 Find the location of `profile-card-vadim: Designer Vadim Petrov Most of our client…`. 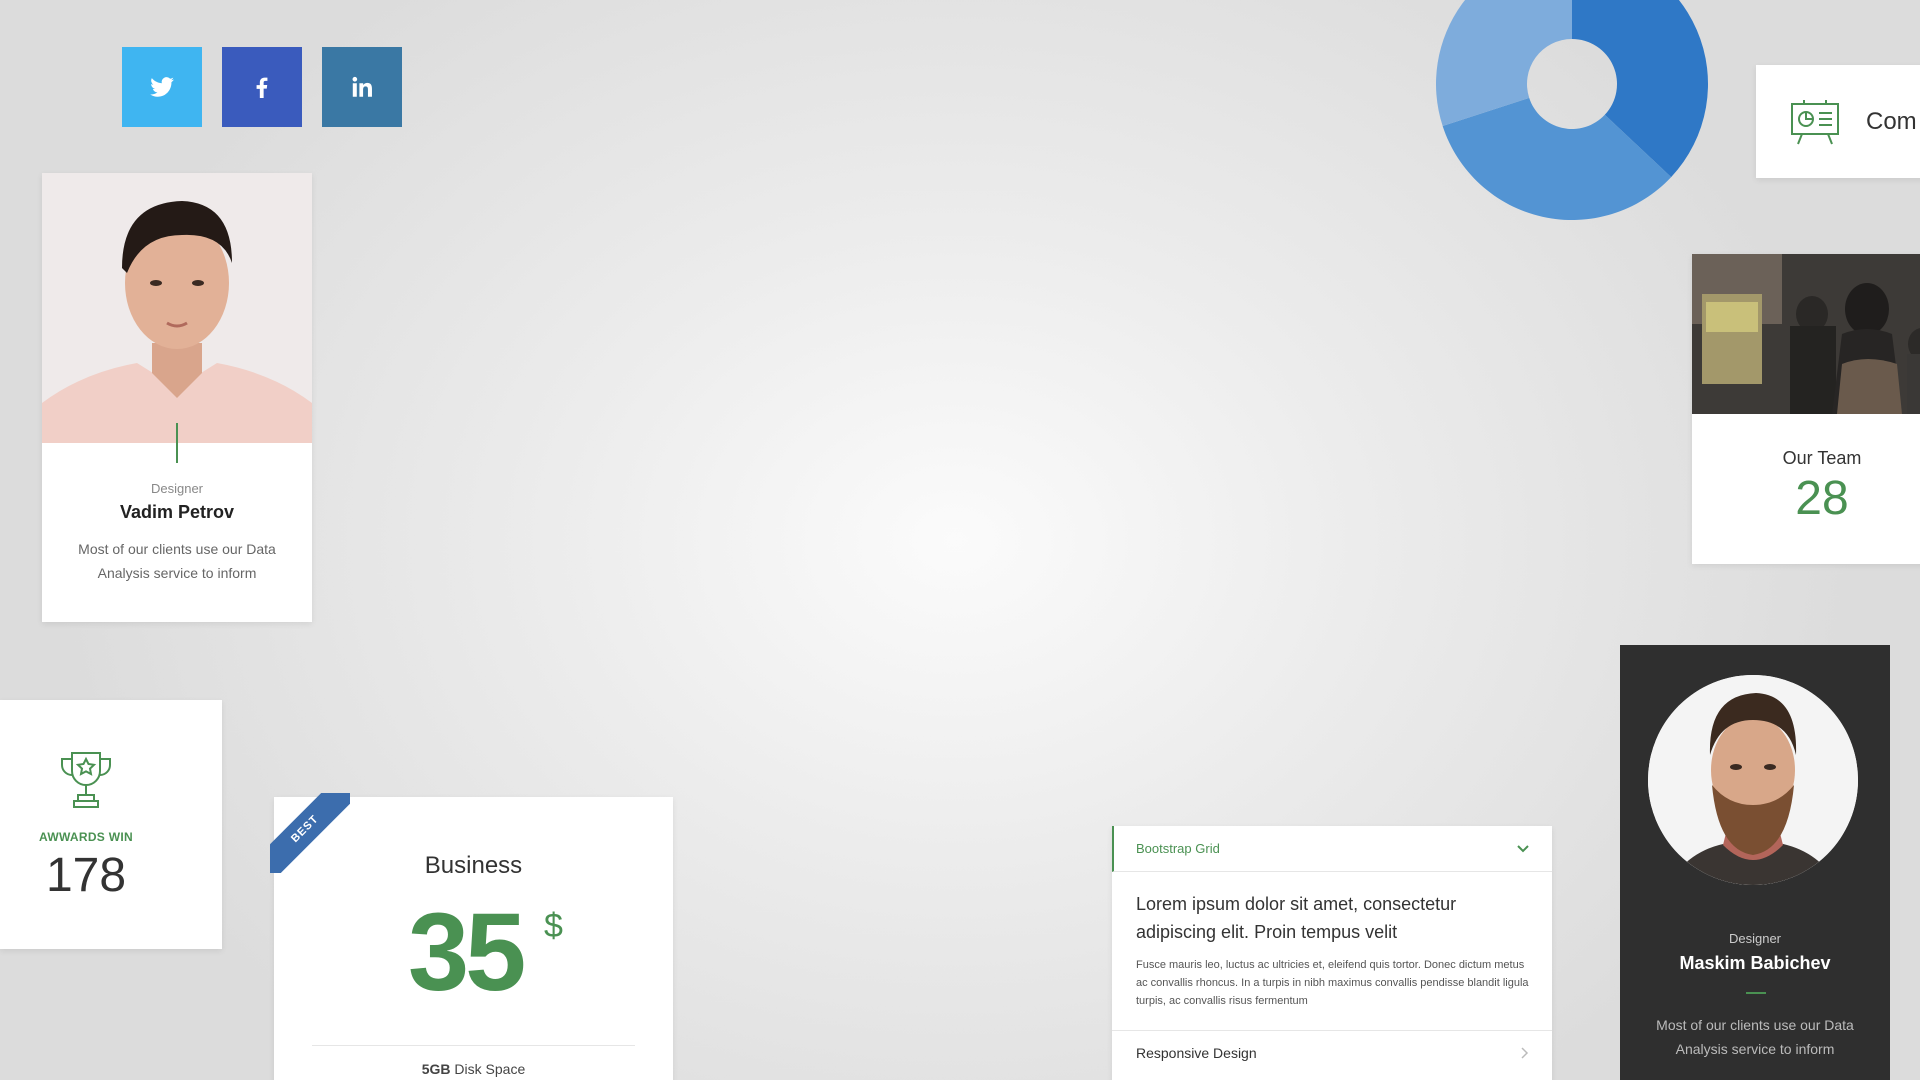

profile-card-vadim: Designer Vadim Petrov Most of our client… is located at coordinates (177, 397).